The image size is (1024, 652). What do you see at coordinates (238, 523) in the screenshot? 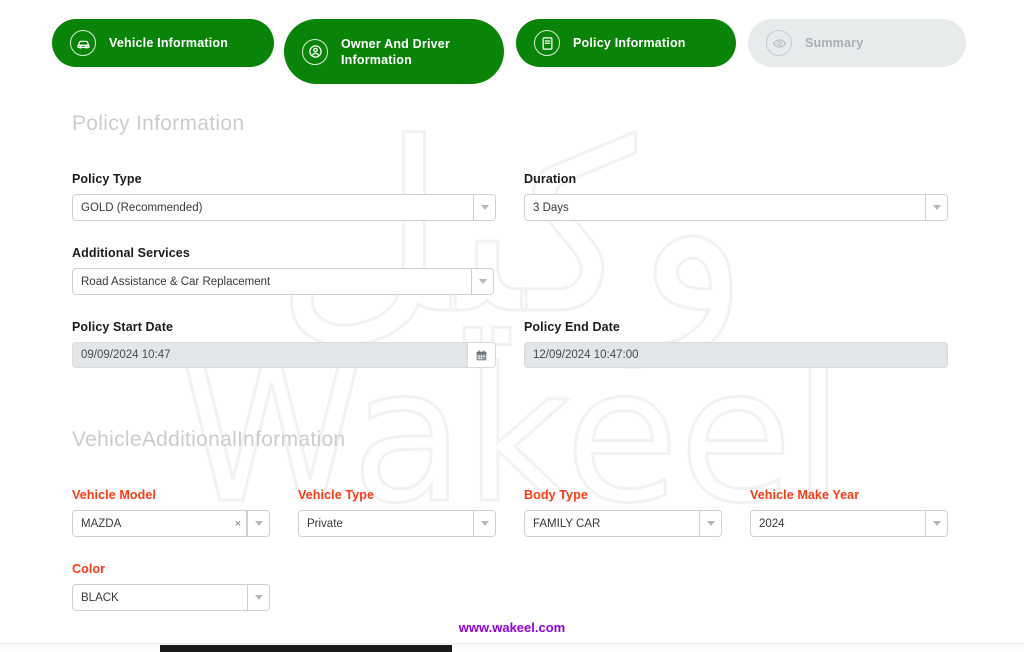
I see `clear-icon: ×` at bounding box center [238, 523].